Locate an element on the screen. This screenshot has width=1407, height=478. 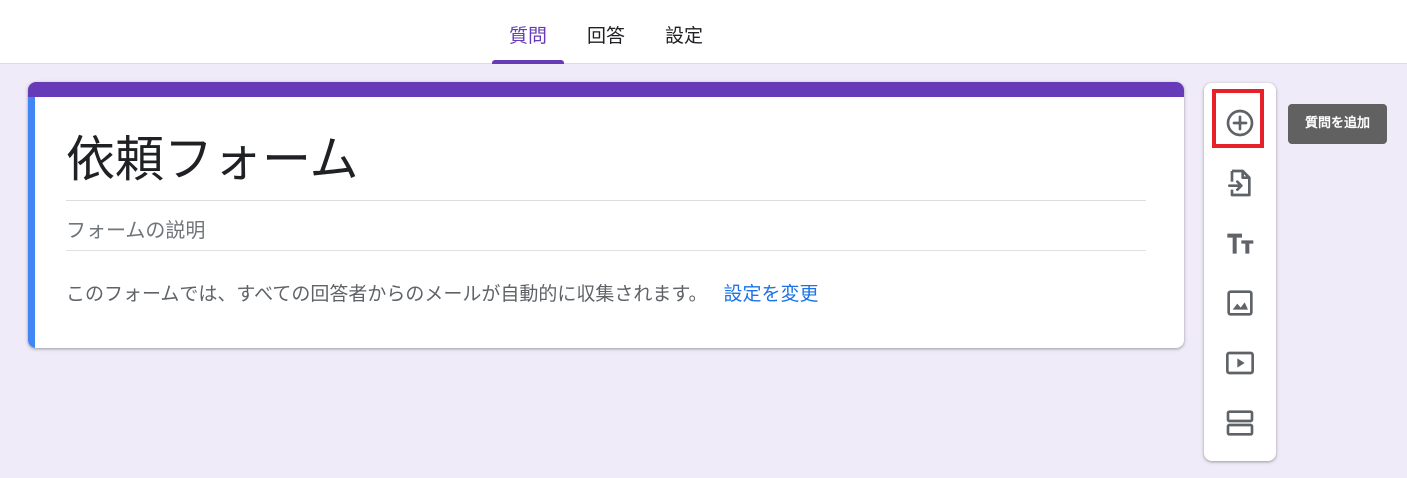
import-questions-button is located at coordinates (1240, 183).